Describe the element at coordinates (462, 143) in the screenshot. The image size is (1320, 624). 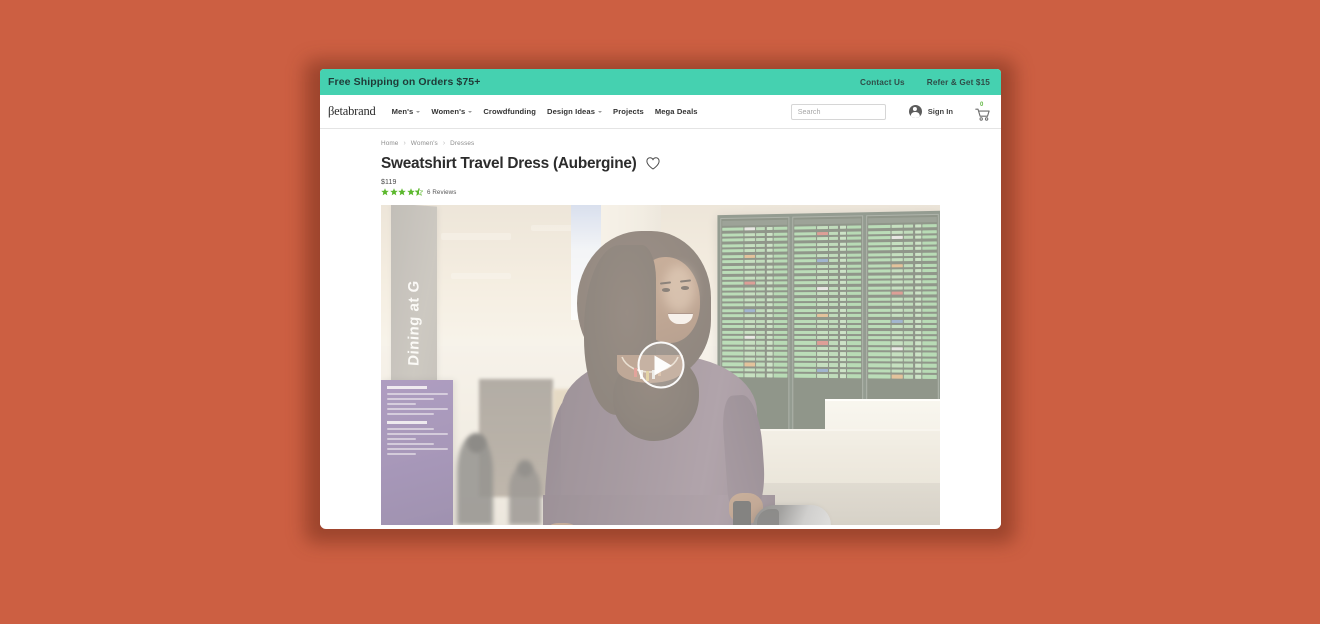
I see `breadcrumb-item-dresses: Dresses` at that location.